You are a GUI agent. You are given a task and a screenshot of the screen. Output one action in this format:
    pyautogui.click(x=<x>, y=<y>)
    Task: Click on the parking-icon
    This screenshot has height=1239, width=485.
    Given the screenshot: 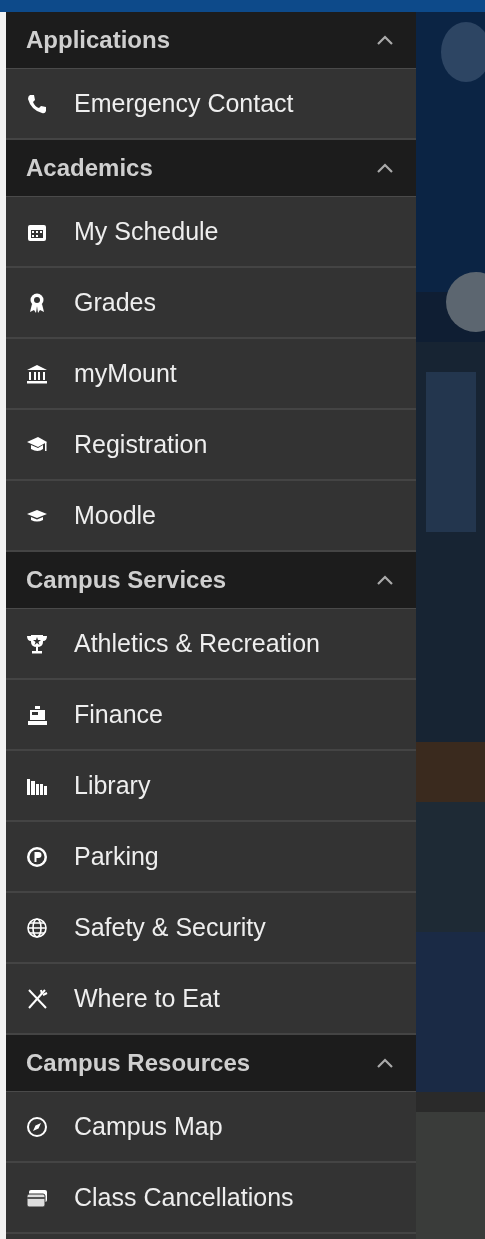 What is the action you would take?
    pyautogui.click(x=37, y=856)
    